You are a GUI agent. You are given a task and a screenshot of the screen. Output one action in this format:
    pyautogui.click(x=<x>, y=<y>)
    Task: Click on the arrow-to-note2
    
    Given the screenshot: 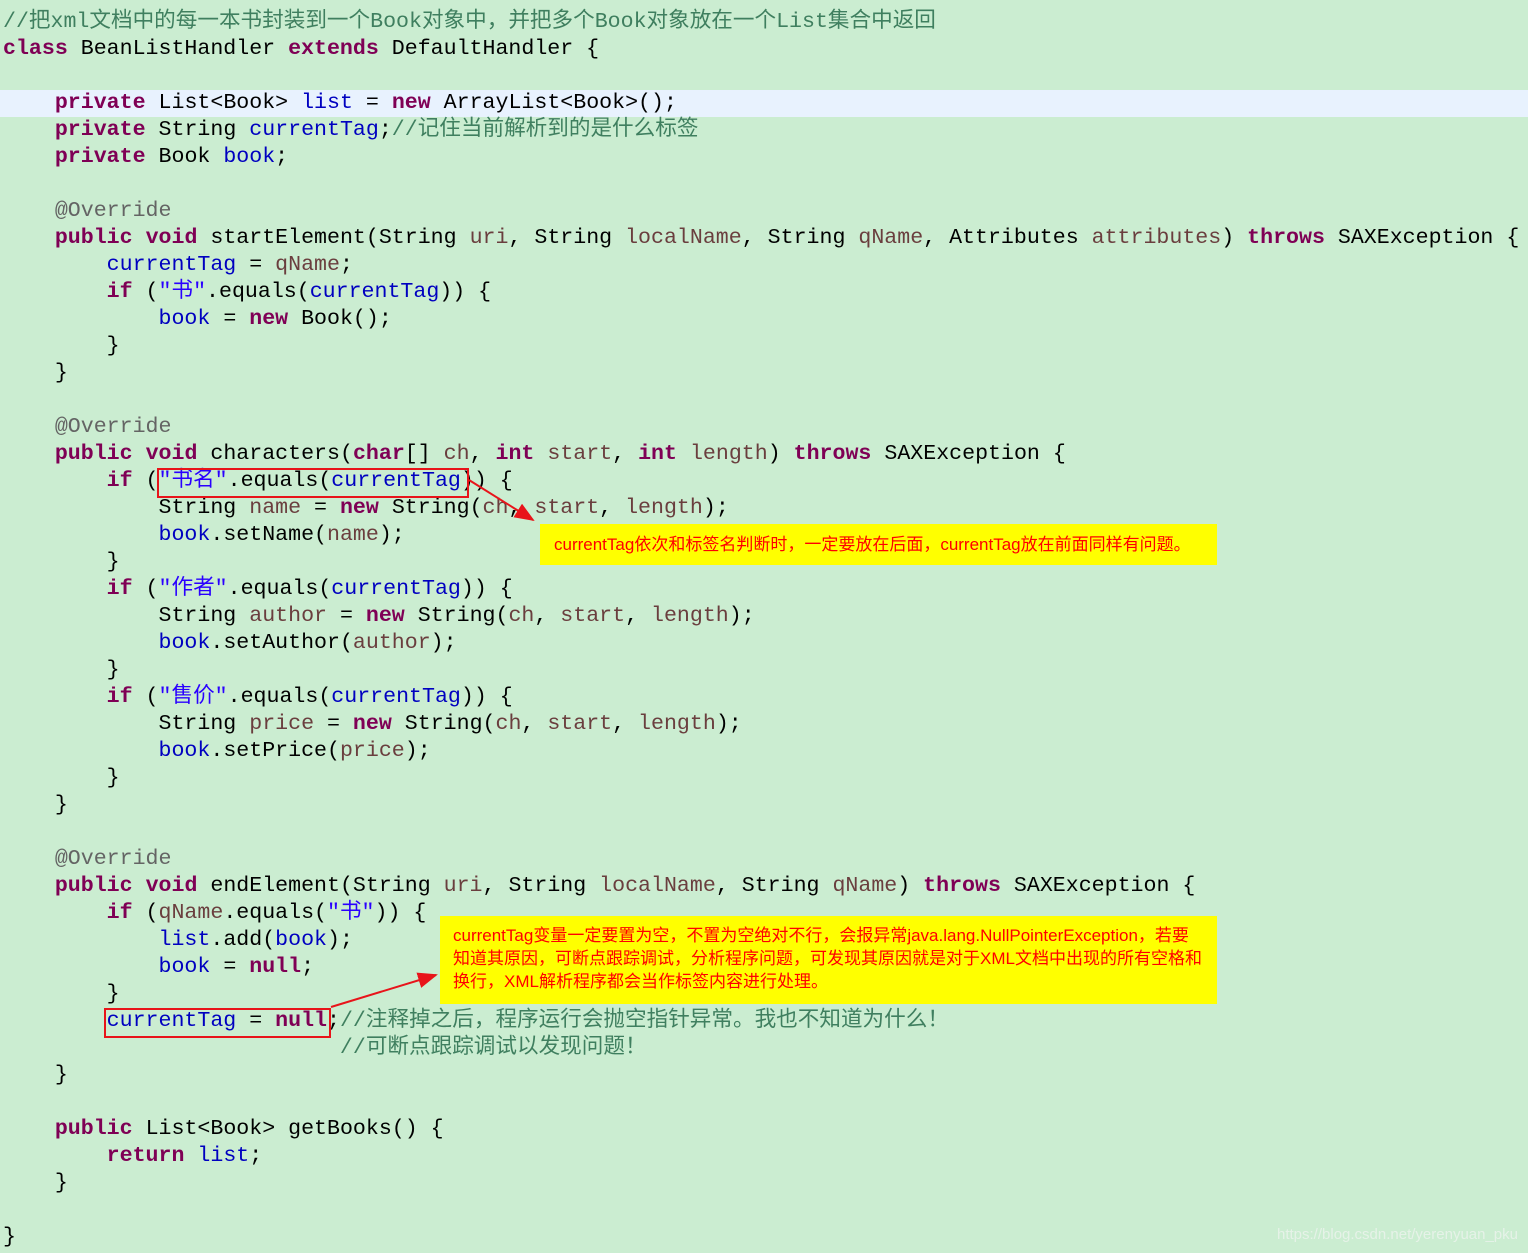 What is the action you would take?
    pyautogui.click(x=384, y=990)
    